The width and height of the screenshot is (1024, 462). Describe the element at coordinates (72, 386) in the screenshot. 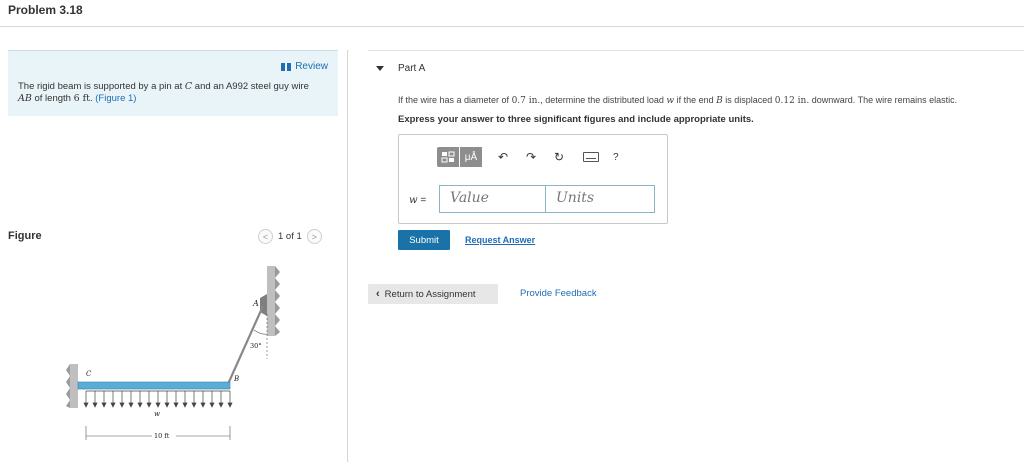

I see `left-wall` at that location.